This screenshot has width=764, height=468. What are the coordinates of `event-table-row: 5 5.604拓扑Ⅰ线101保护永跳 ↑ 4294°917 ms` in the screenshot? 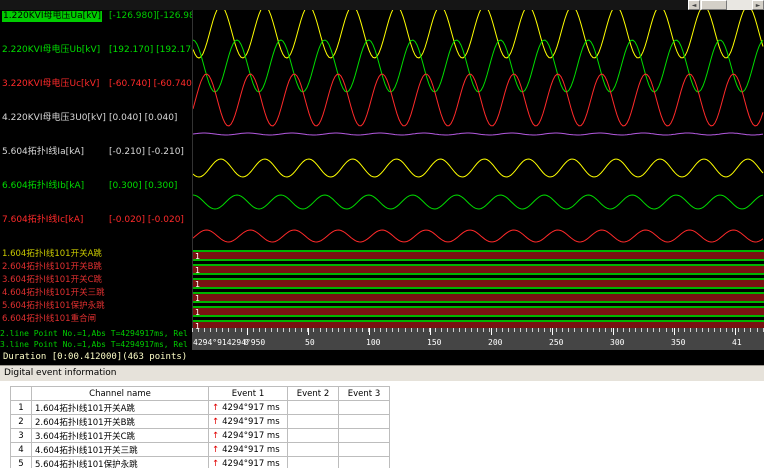 It's located at (200, 462).